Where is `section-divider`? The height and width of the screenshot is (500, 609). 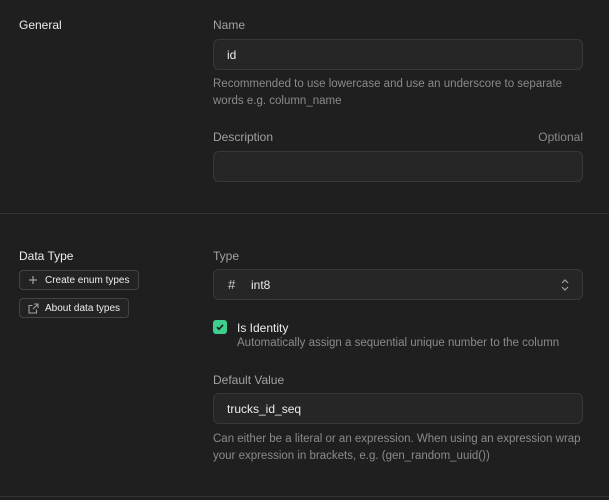 section-divider is located at coordinates (304, 213).